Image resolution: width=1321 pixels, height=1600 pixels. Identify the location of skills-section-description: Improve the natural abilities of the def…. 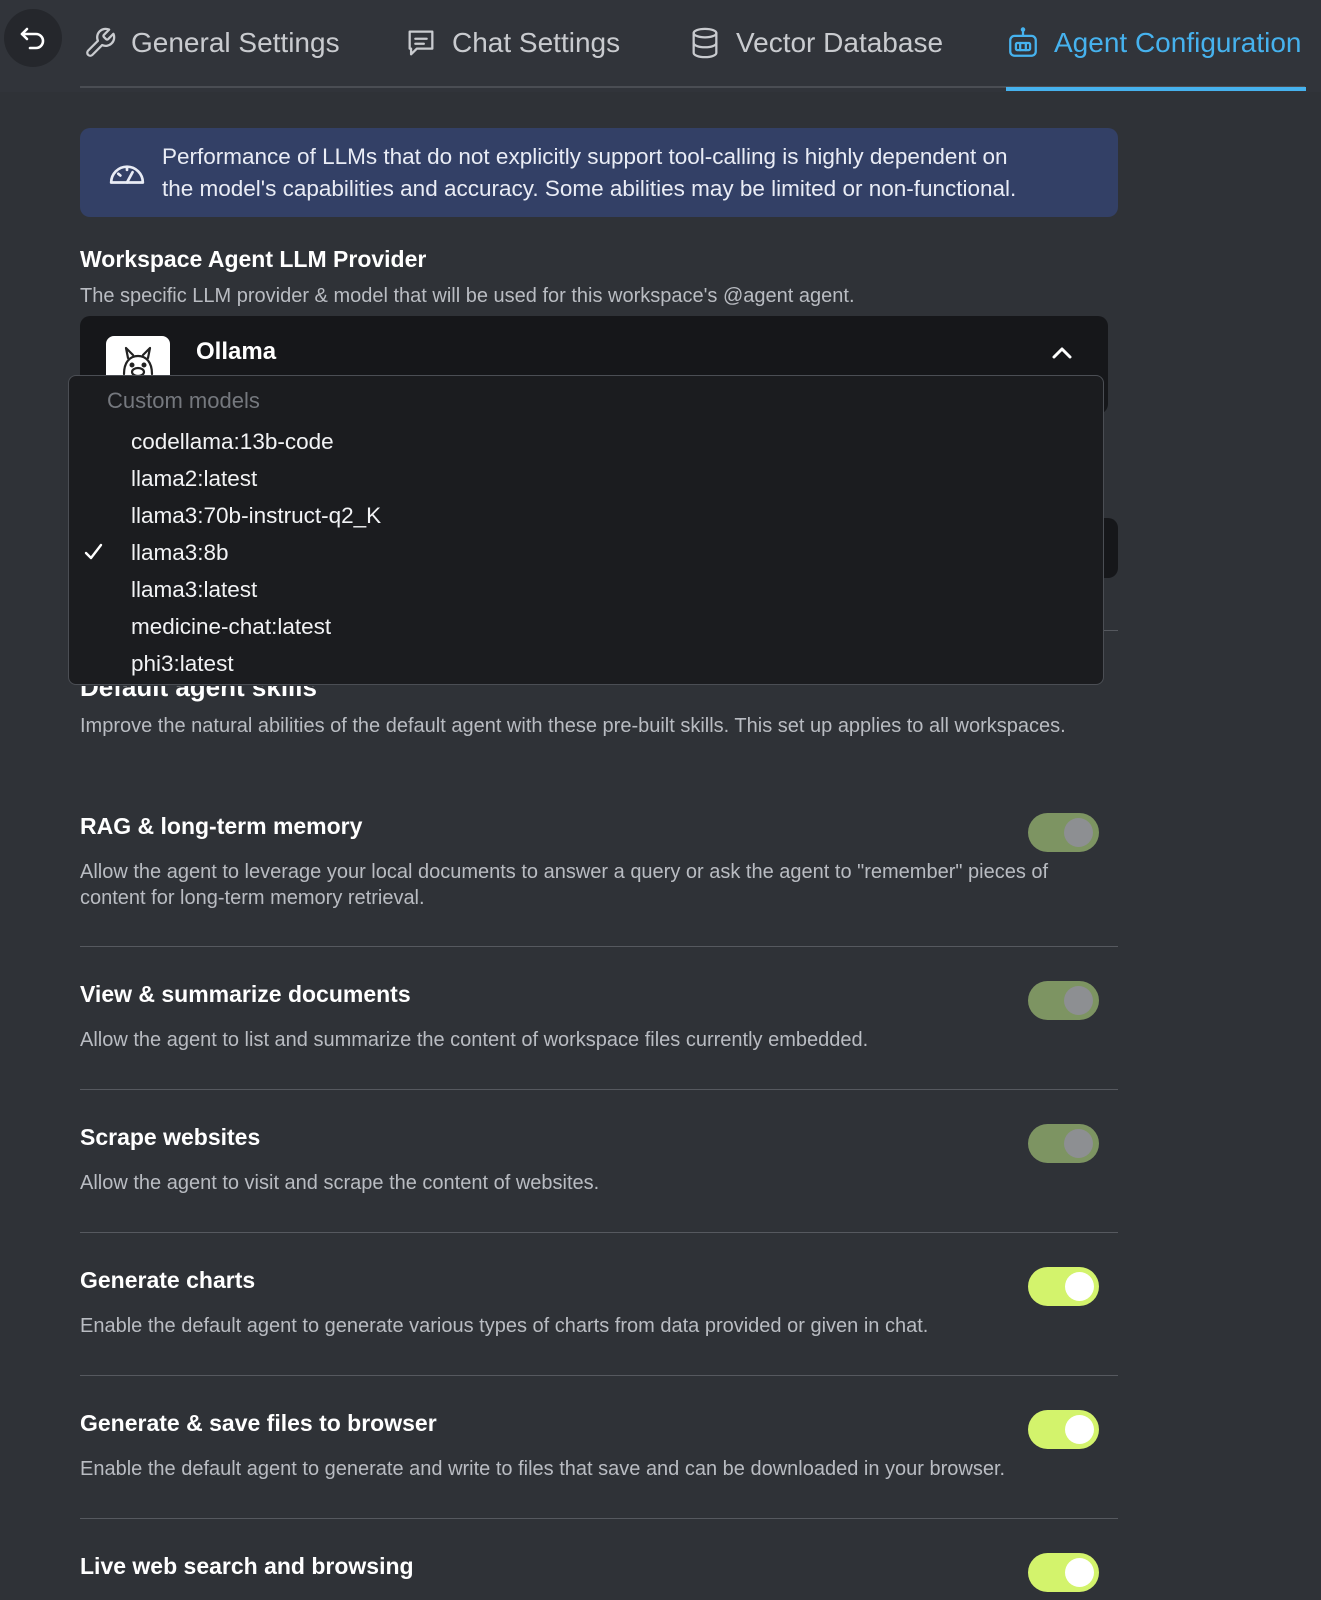
(573, 726).